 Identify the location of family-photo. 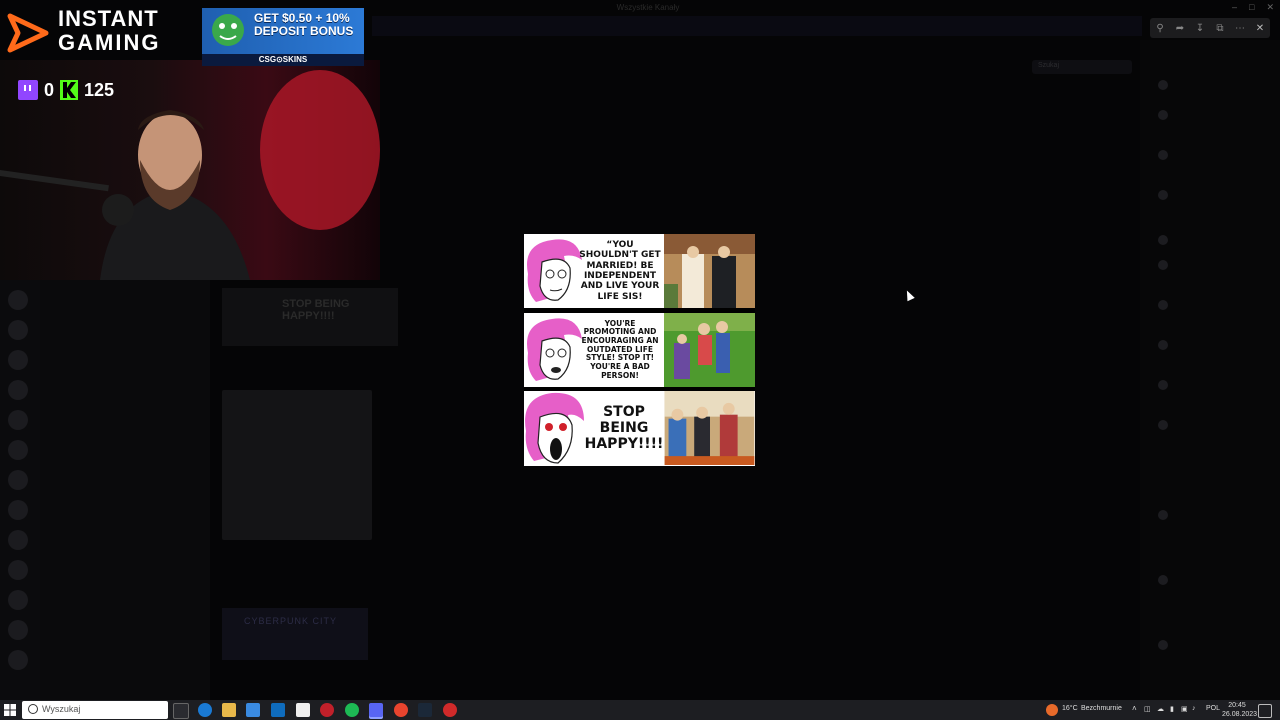
(709, 350).